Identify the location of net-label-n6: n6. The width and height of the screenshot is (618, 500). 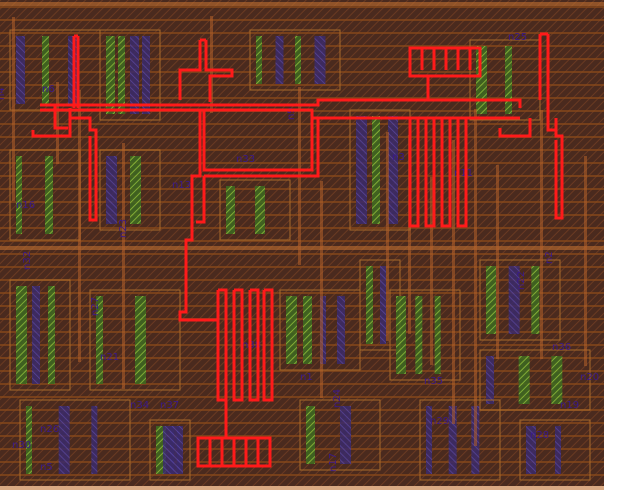
(48, 89).